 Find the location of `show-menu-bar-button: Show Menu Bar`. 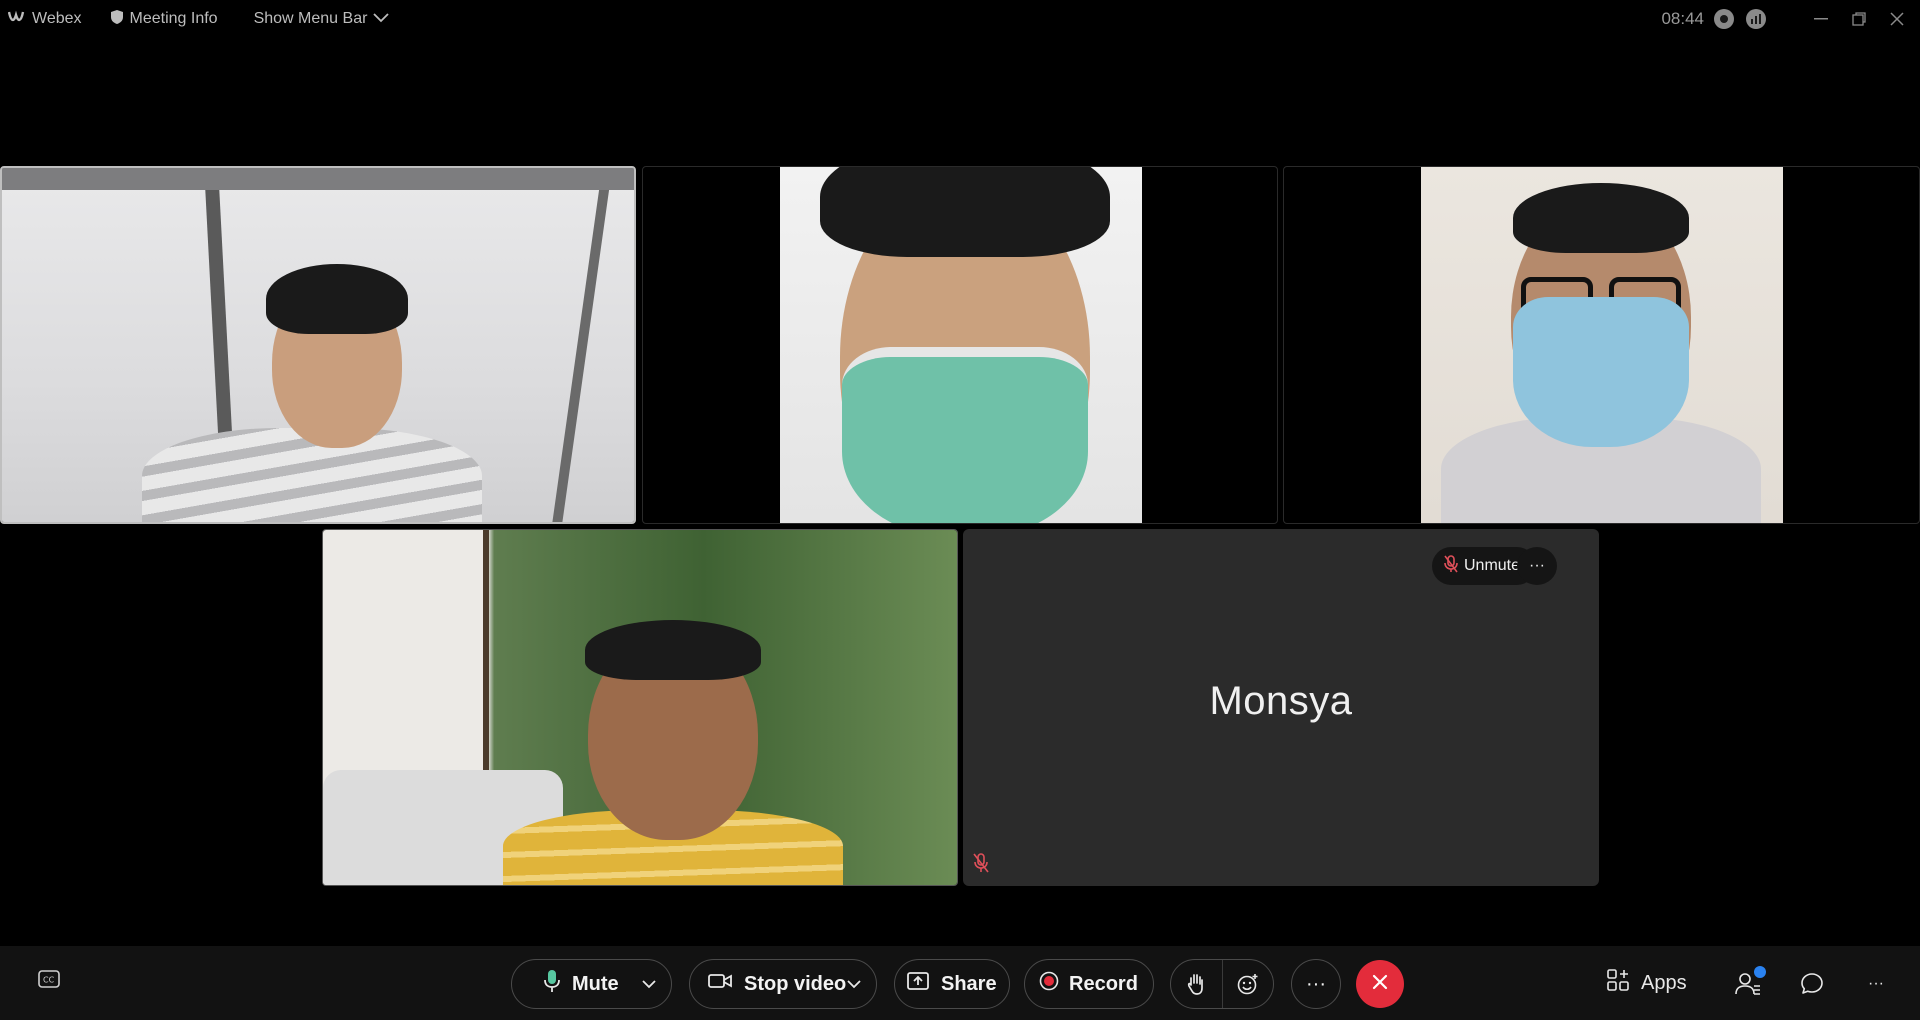

show-menu-bar-button: Show Menu Bar is located at coordinates (322, 19).